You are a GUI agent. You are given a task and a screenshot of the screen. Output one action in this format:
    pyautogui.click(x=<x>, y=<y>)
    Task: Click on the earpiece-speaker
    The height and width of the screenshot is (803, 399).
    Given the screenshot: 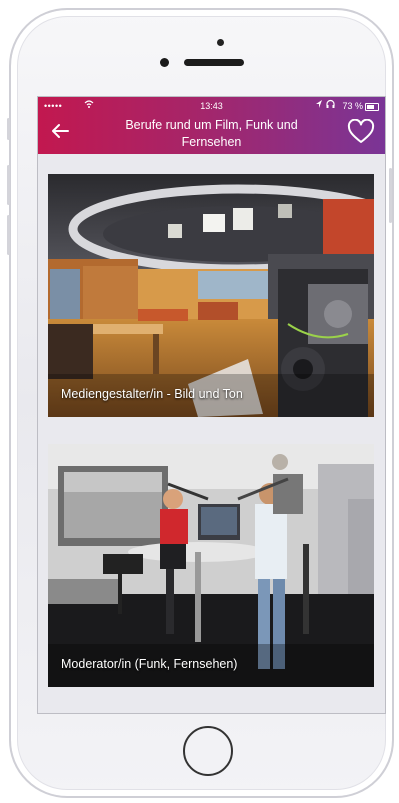 What is the action you would take?
    pyautogui.click(x=214, y=62)
    